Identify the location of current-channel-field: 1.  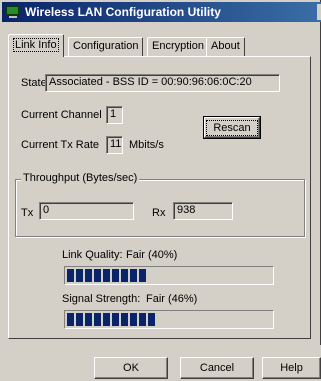
(114, 115).